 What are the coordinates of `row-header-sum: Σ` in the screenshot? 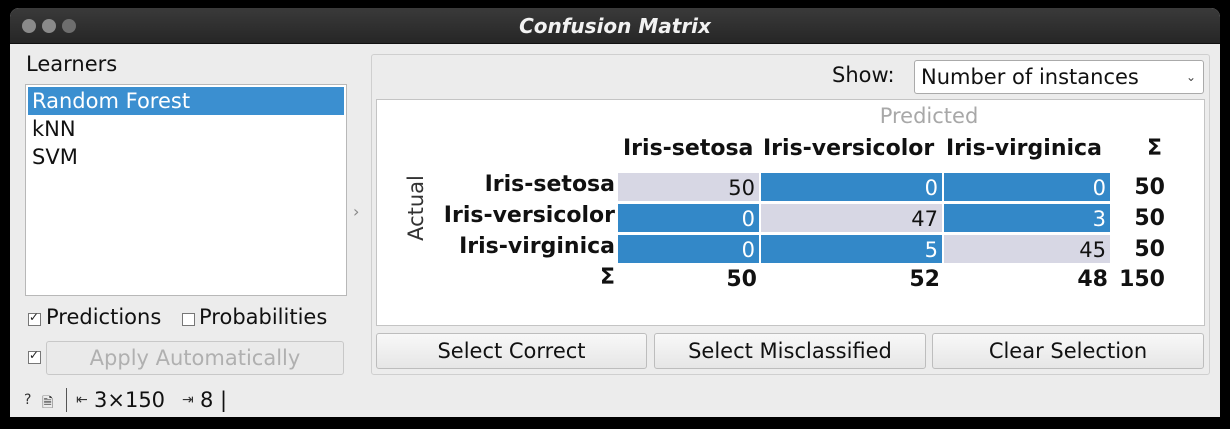 It's located at (607, 277).